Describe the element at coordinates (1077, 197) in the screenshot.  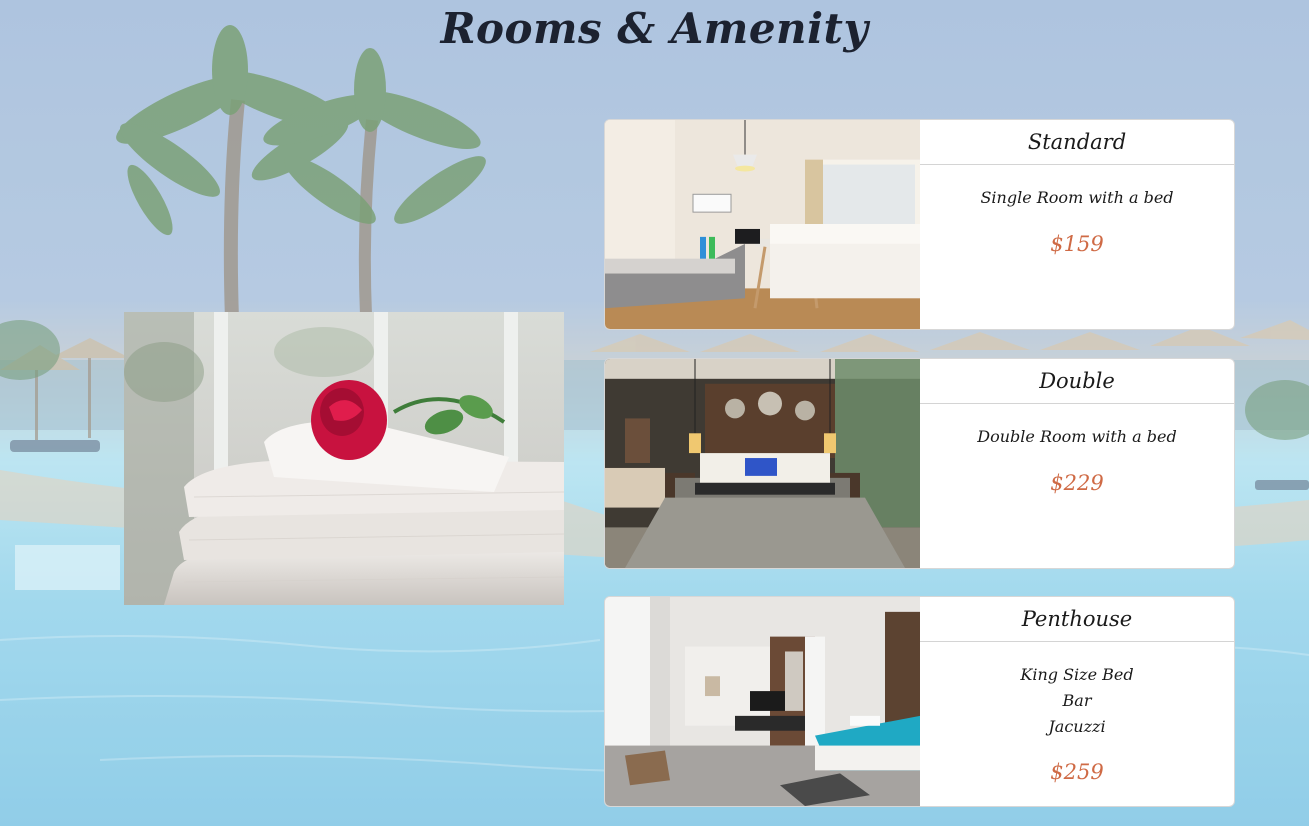
I see `room-description: Single Room with a bed` at that location.